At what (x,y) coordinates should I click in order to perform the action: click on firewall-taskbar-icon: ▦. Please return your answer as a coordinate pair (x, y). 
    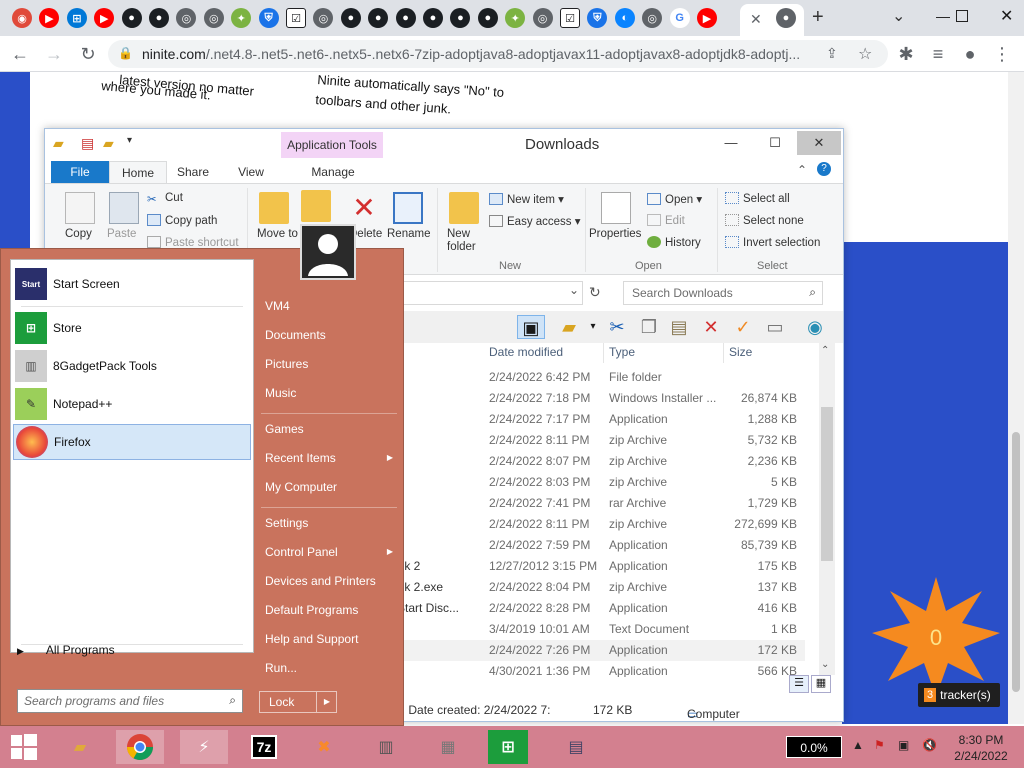
    Looking at the image, I should click on (448, 747).